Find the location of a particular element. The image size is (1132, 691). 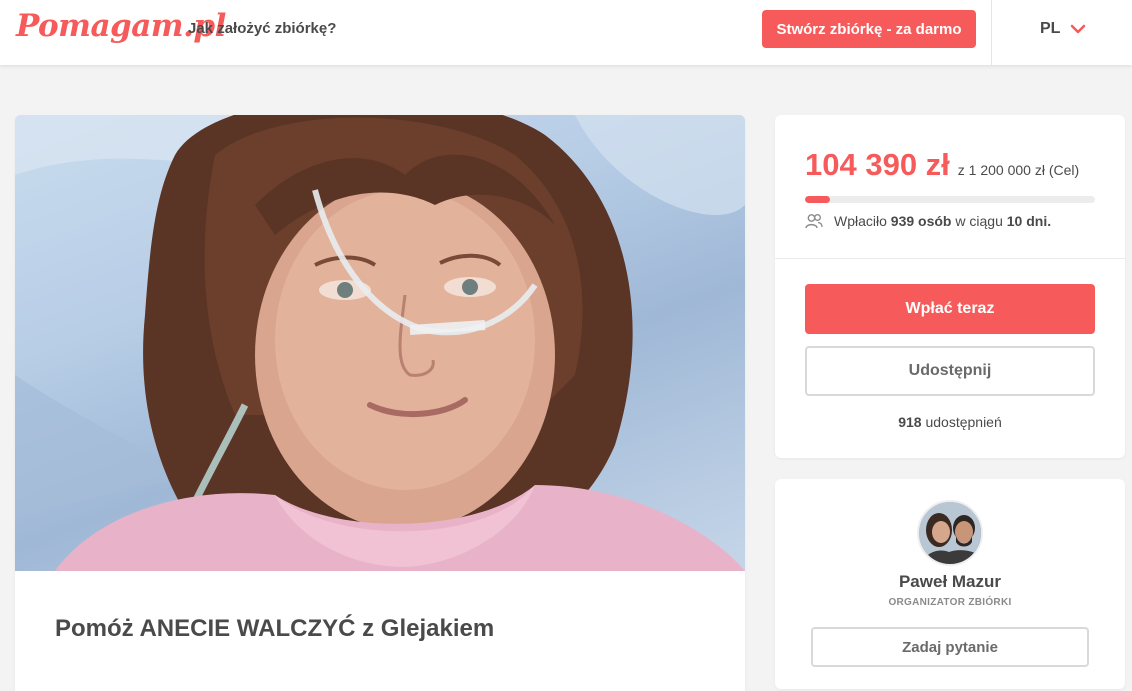

share-button: Udostępnij is located at coordinates (950, 371).